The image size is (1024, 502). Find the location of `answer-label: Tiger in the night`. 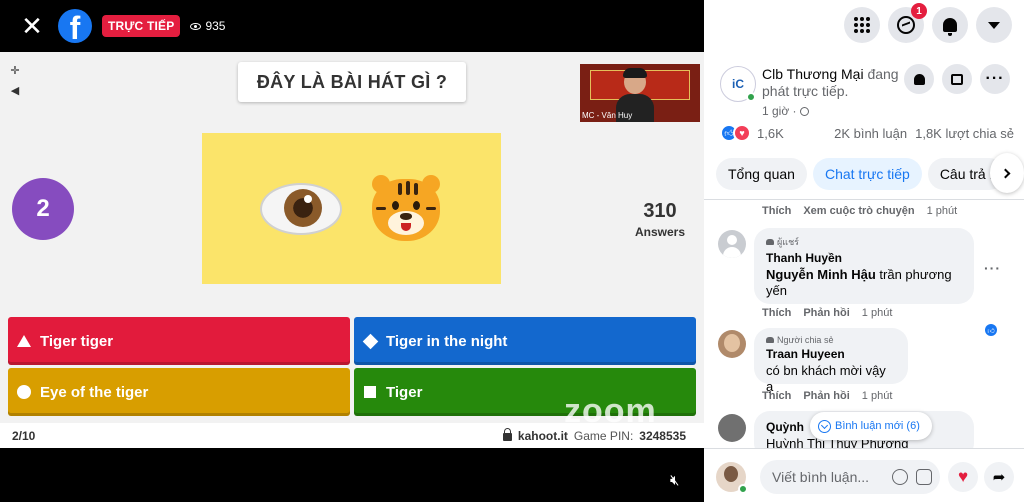

answer-label: Tiger in the night is located at coordinates (447, 341).